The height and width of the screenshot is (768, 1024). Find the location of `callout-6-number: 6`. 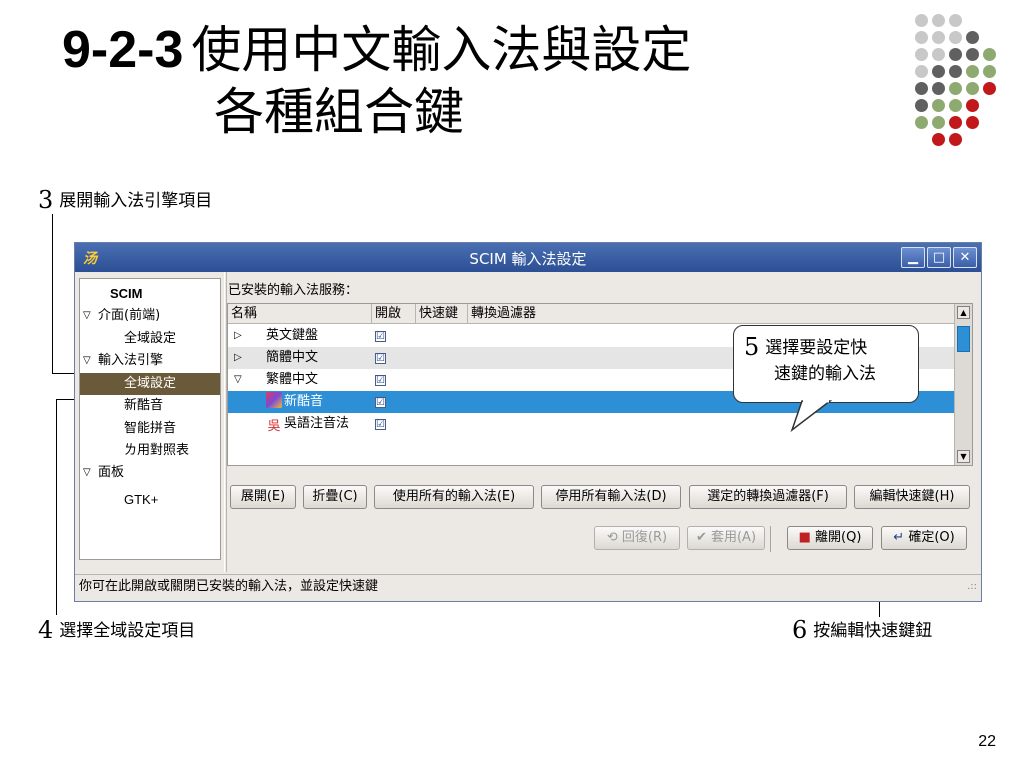

callout-6-number: 6 is located at coordinates (800, 630).